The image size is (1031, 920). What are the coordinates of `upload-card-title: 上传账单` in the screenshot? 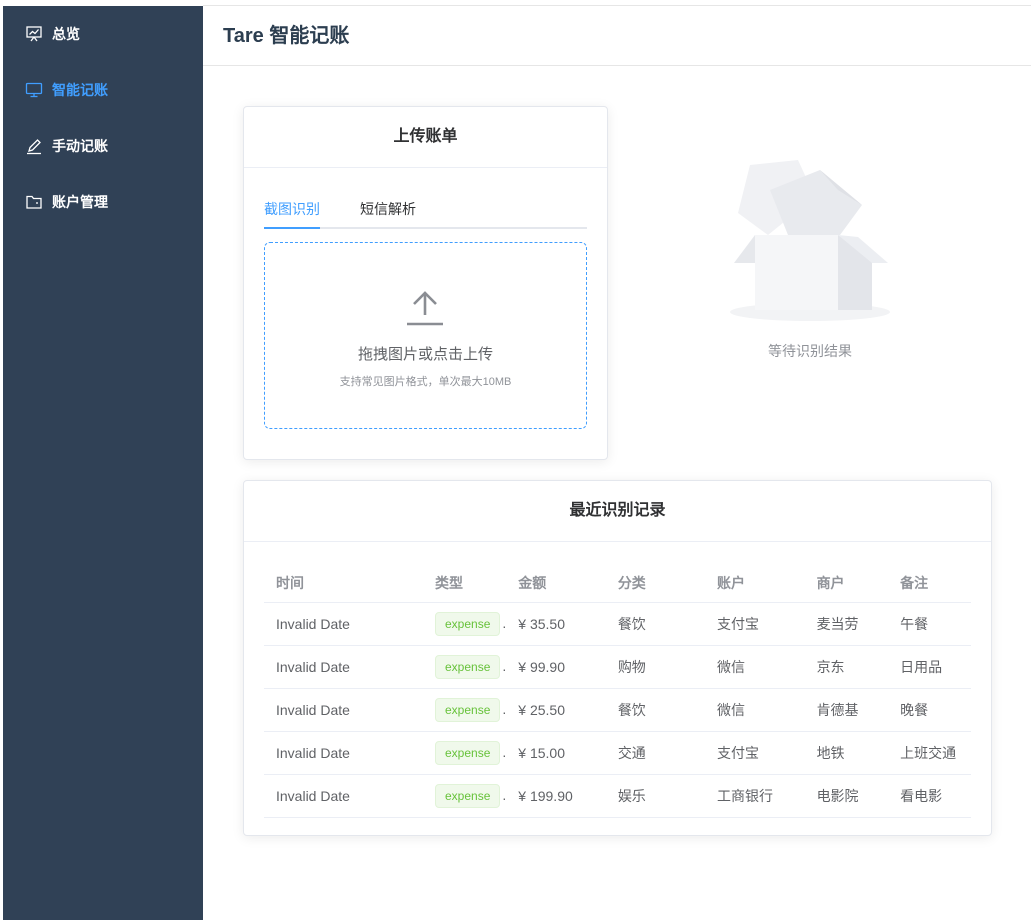 It's located at (425, 137).